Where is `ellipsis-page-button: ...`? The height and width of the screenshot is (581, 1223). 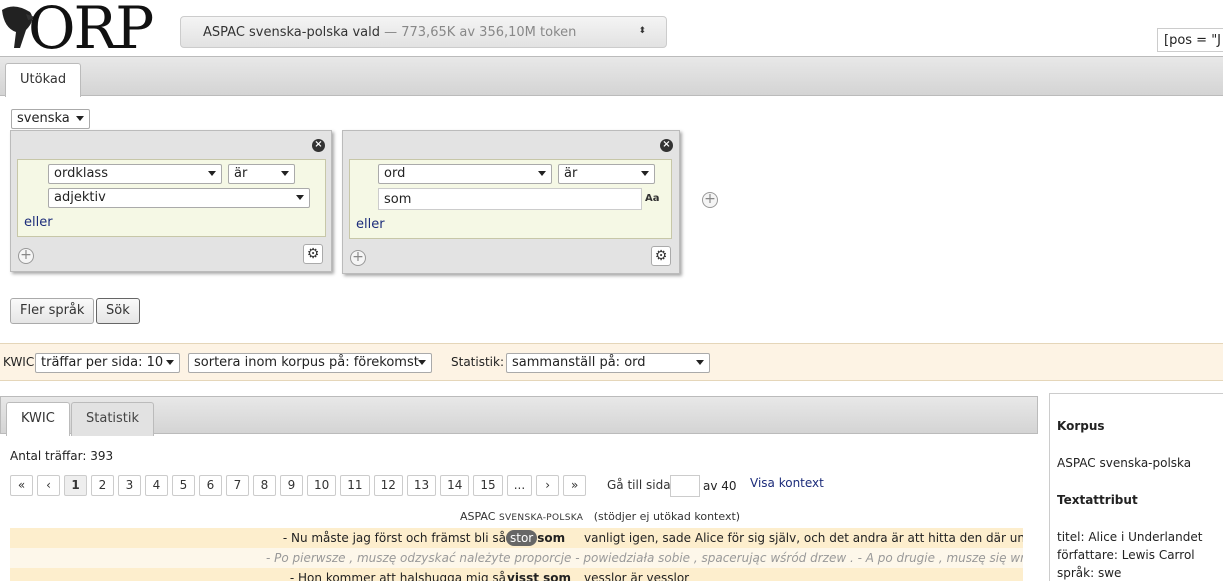
ellipsis-page-button: ... is located at coordinates (519, 485).